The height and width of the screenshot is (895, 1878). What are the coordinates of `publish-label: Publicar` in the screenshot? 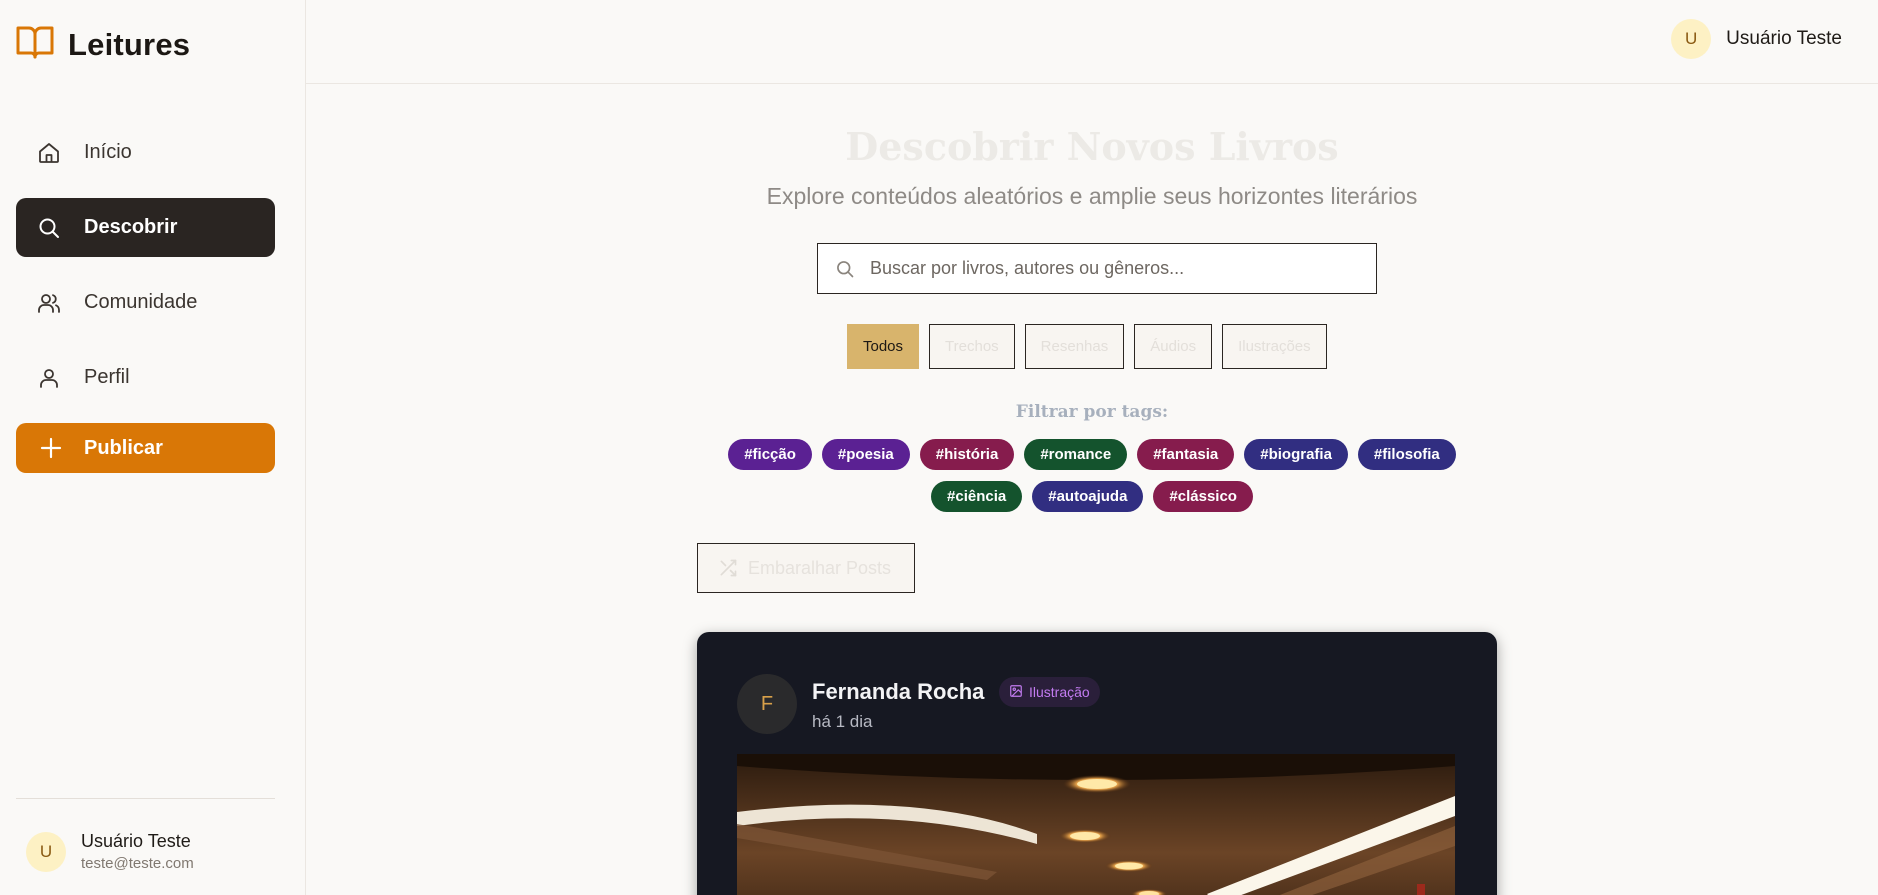 It's located at (123, 447).